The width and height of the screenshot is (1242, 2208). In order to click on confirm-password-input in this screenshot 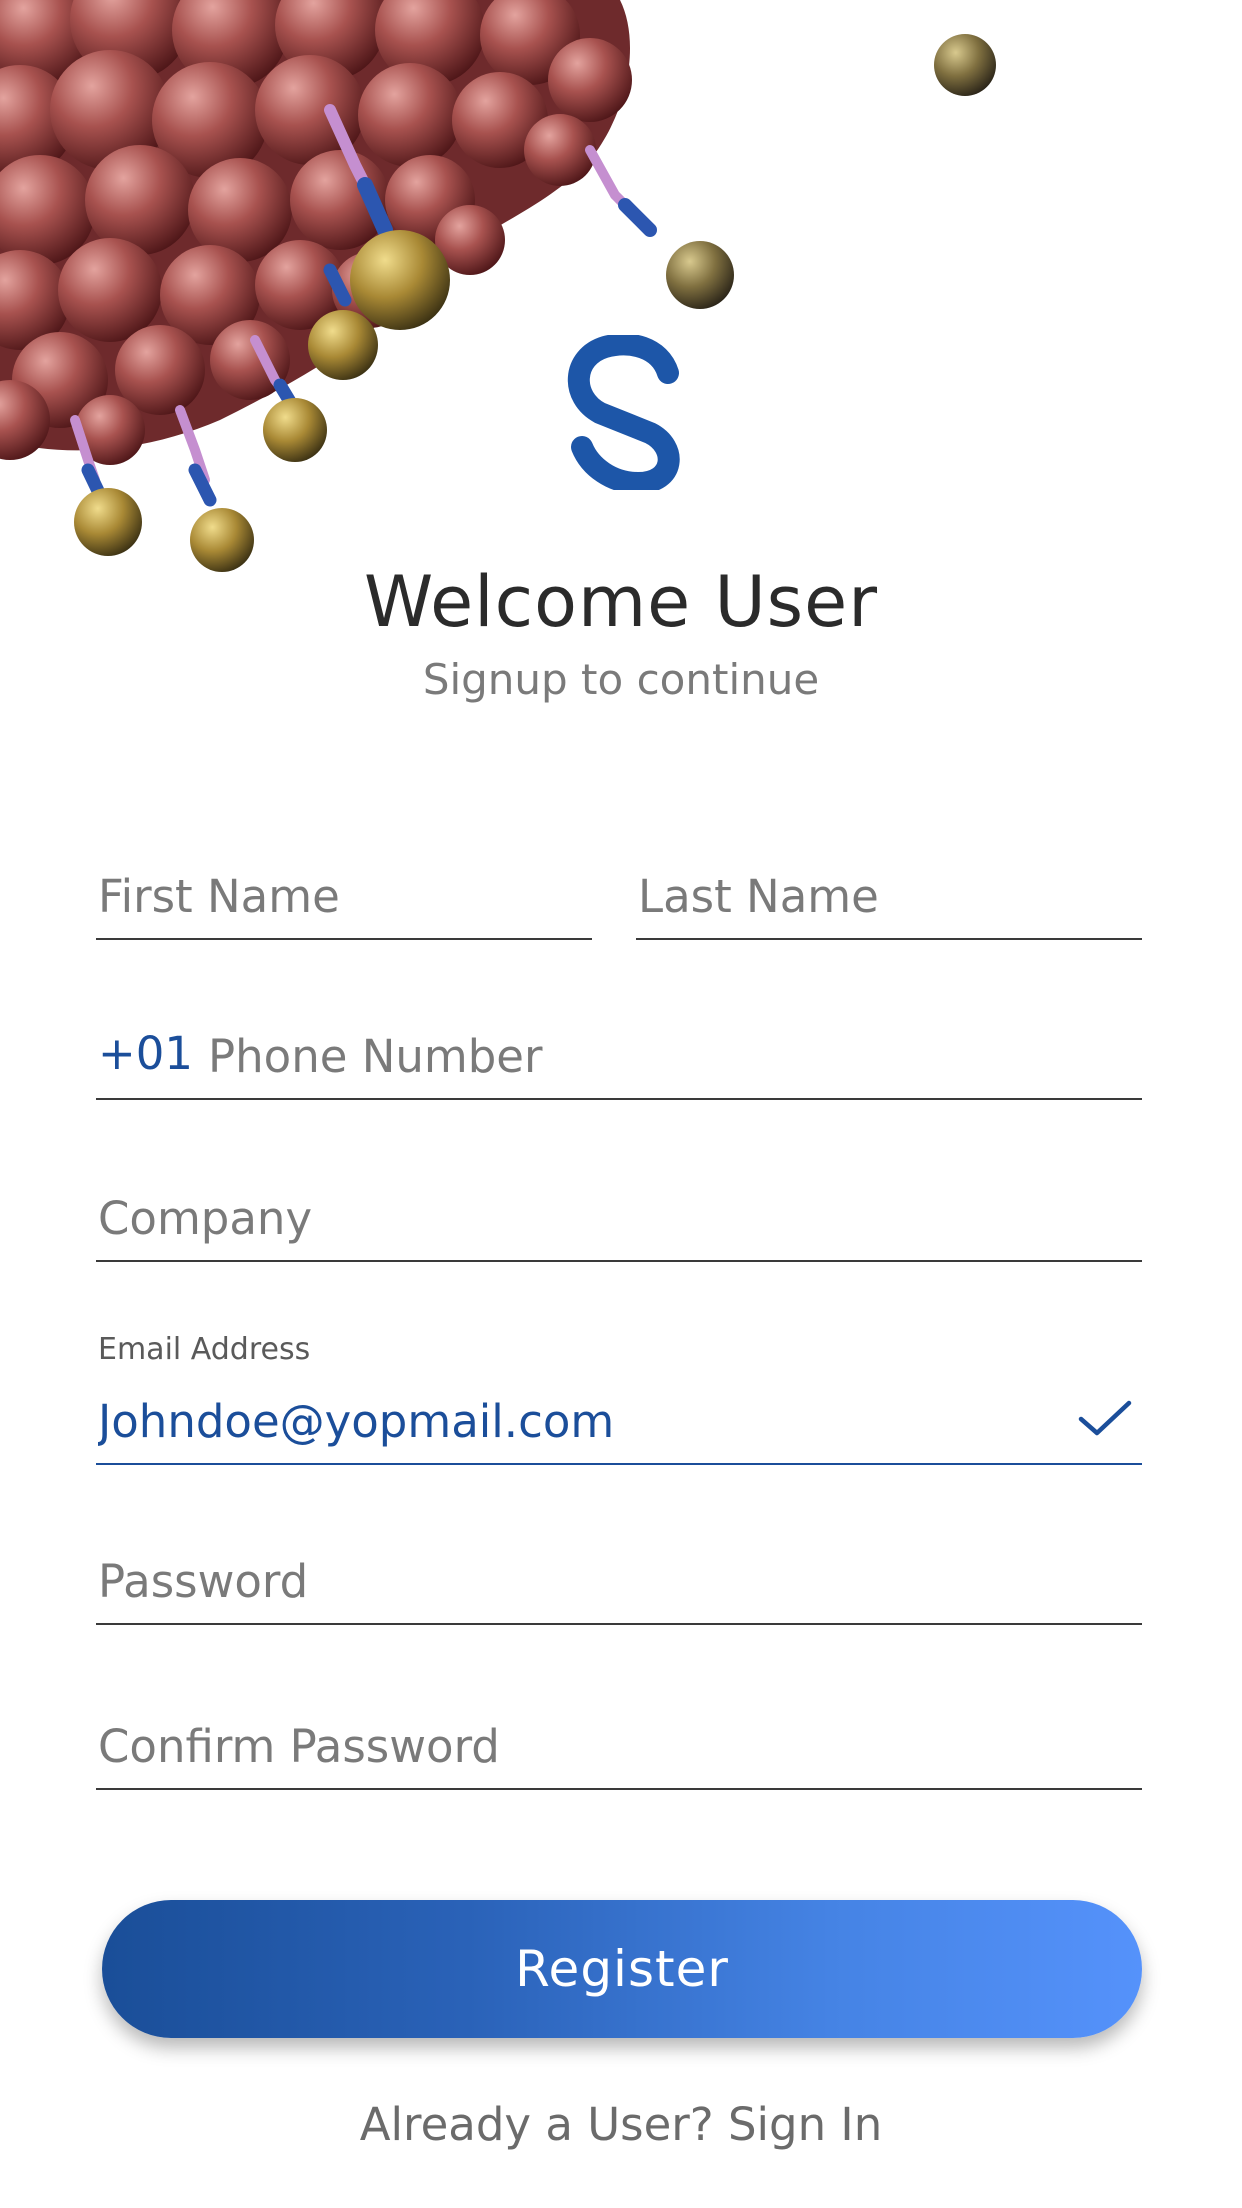, I will do `click(619, 1746)`.